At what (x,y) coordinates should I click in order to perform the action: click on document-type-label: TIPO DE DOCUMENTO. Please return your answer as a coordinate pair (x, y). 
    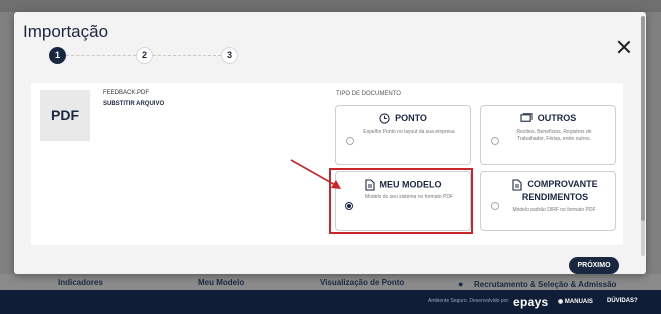
    Looking at the image, I should click on (368, 94).